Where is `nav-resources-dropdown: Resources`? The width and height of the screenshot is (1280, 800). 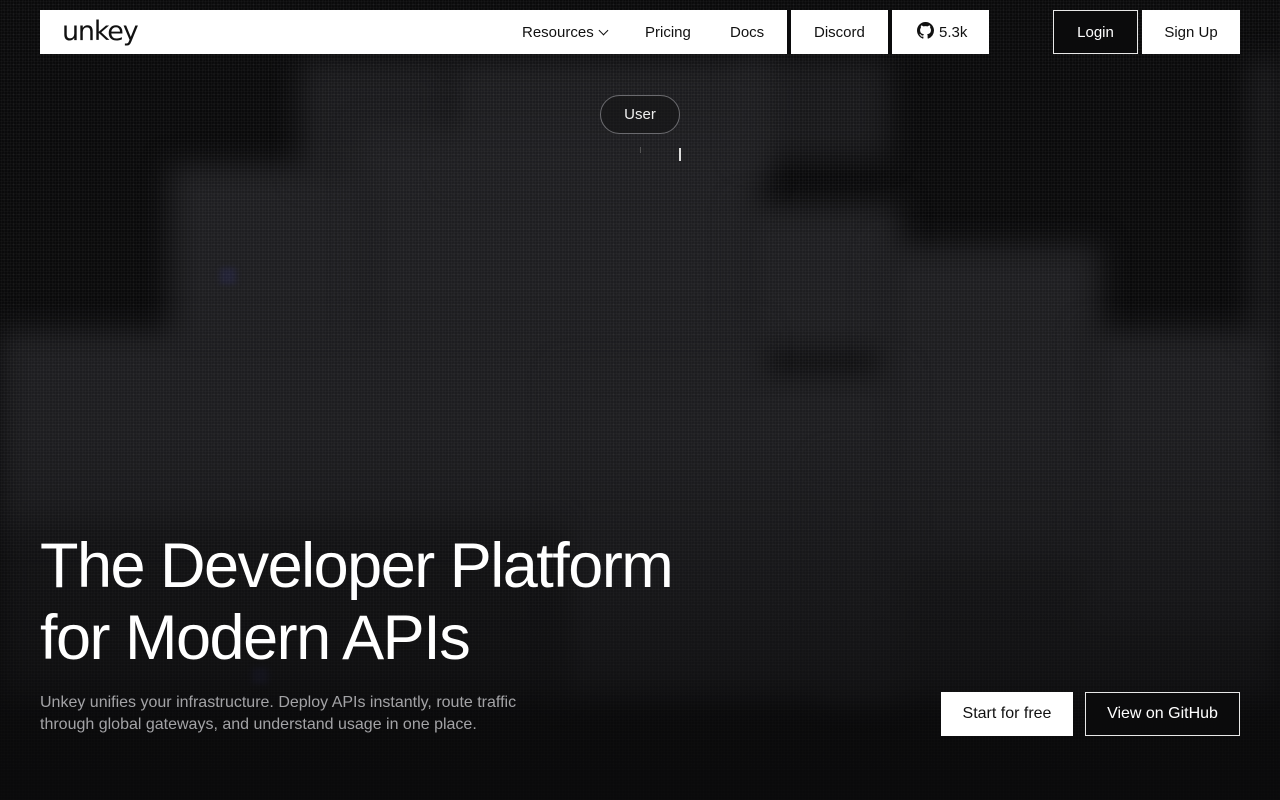
nav-resources-dropdown: Resources is located at coordinates (565, 32).